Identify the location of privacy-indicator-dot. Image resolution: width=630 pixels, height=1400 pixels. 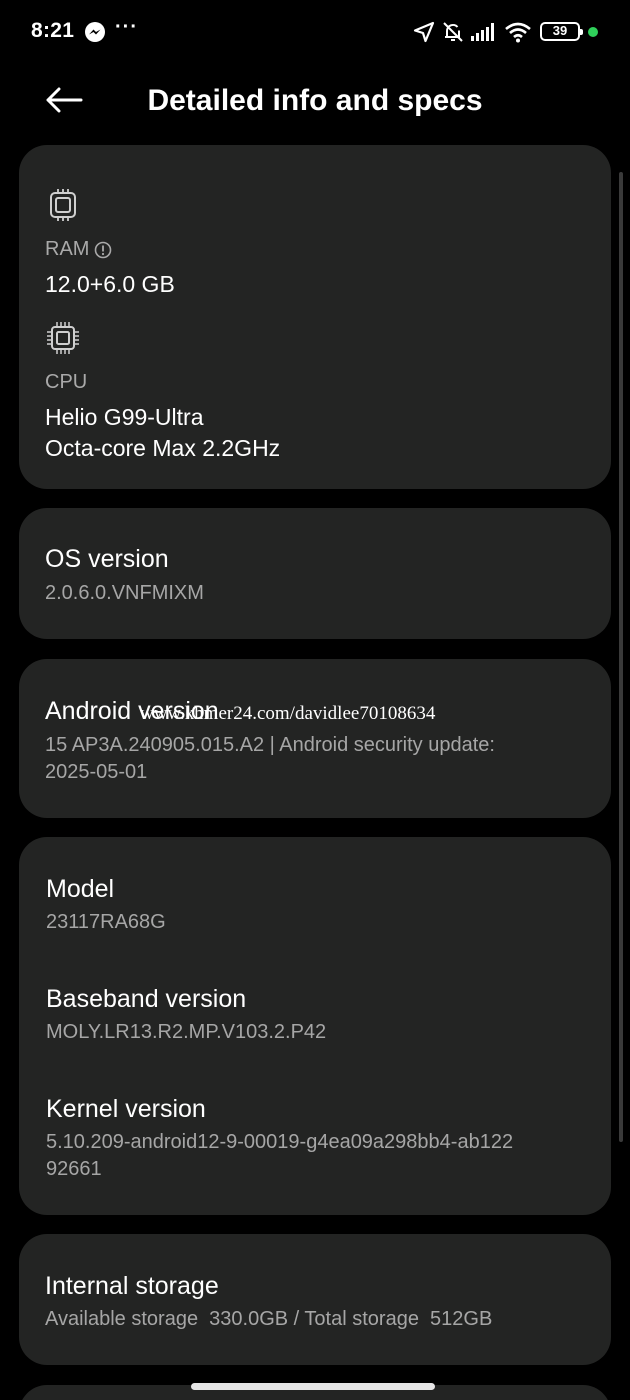
(593, 32).